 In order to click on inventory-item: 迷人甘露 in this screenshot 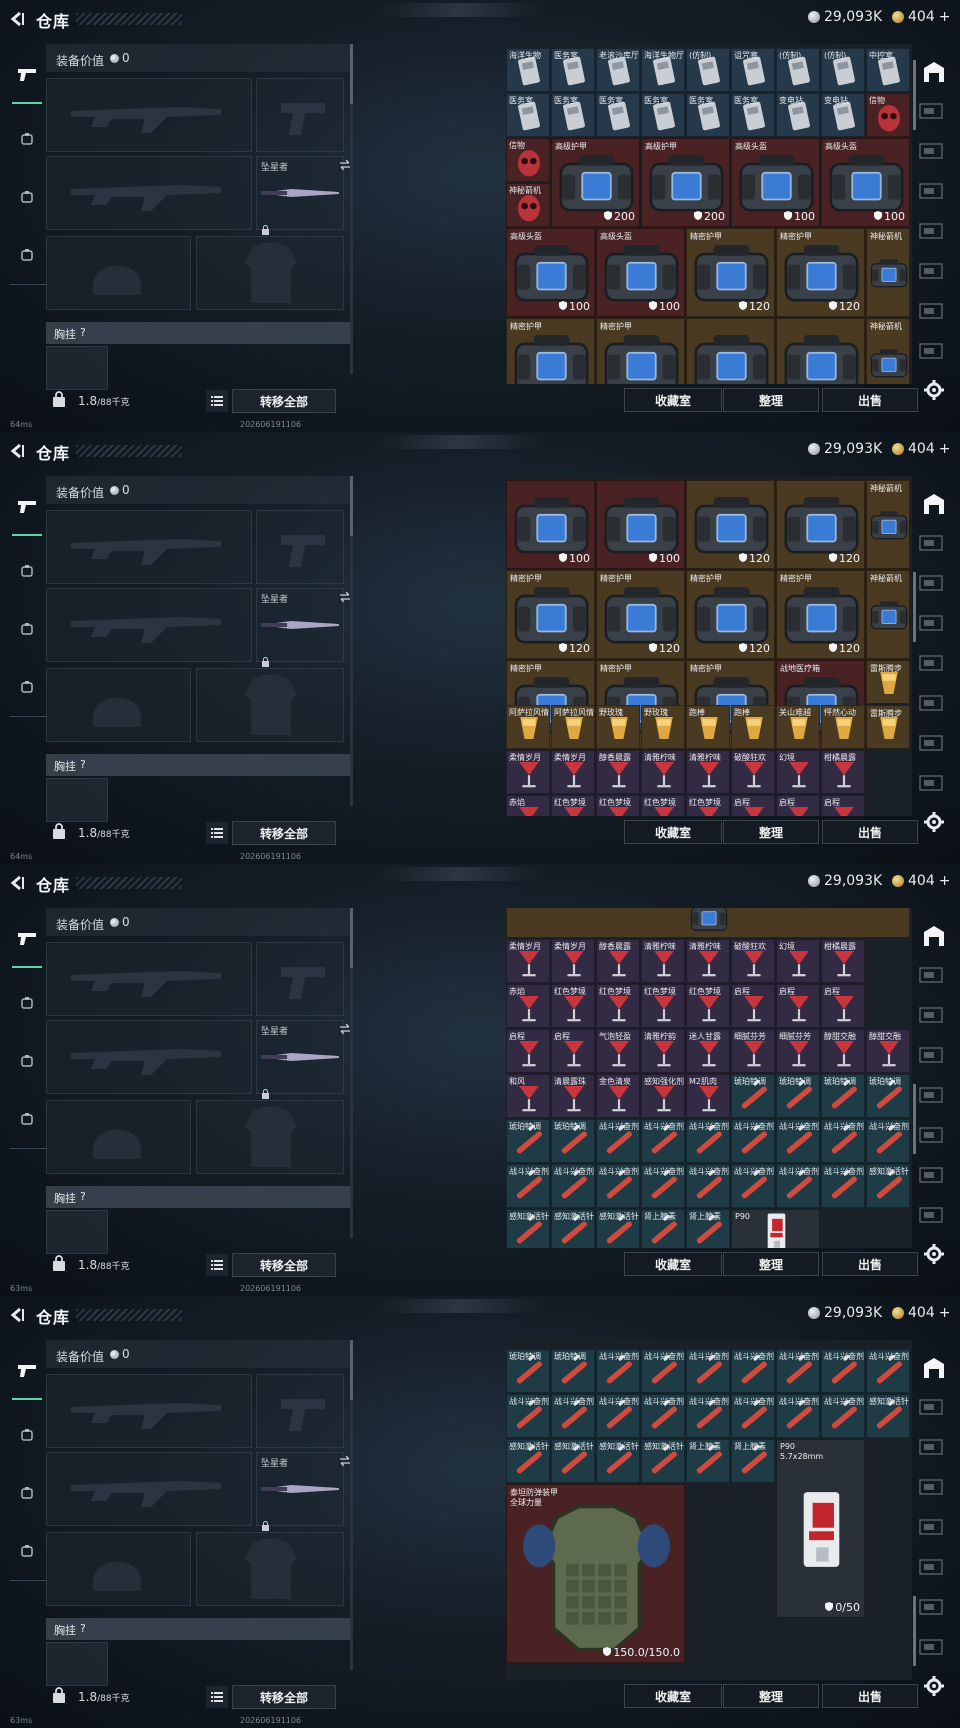, I will do `click(708, 1051)`.